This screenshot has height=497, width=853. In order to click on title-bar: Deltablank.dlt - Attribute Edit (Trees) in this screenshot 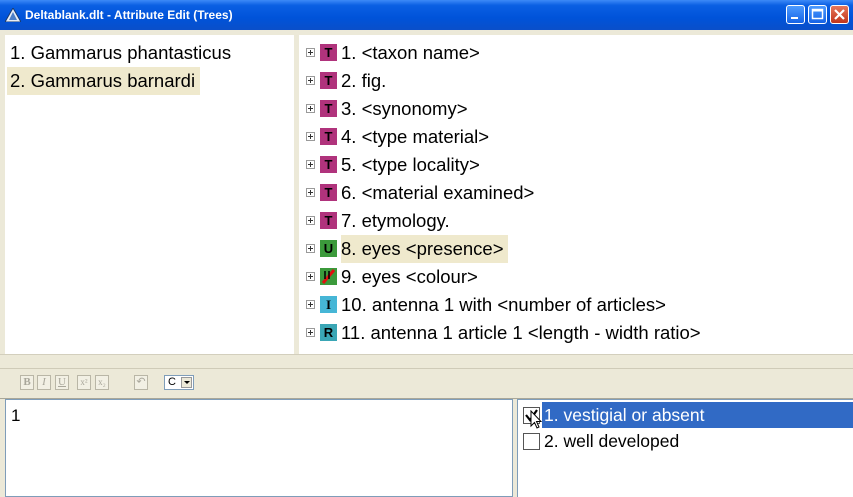, I will do `click(426, 15)`.